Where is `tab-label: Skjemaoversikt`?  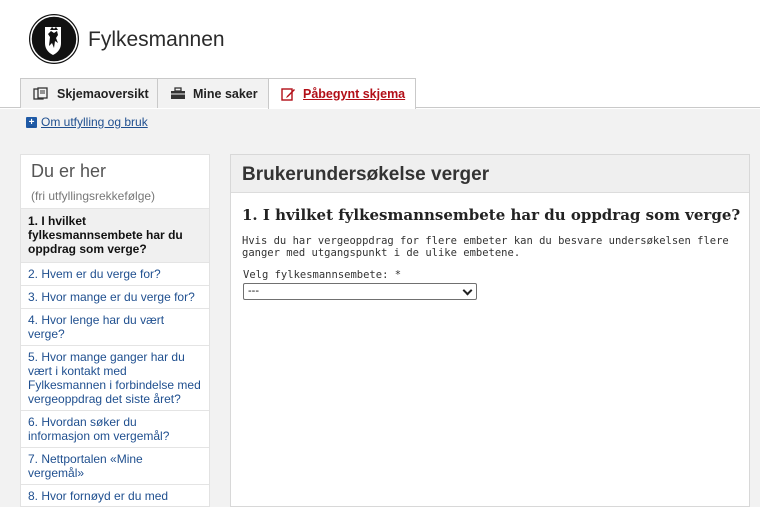 tab-label: Skjemaoversikt is located at coordinates (103, 93).